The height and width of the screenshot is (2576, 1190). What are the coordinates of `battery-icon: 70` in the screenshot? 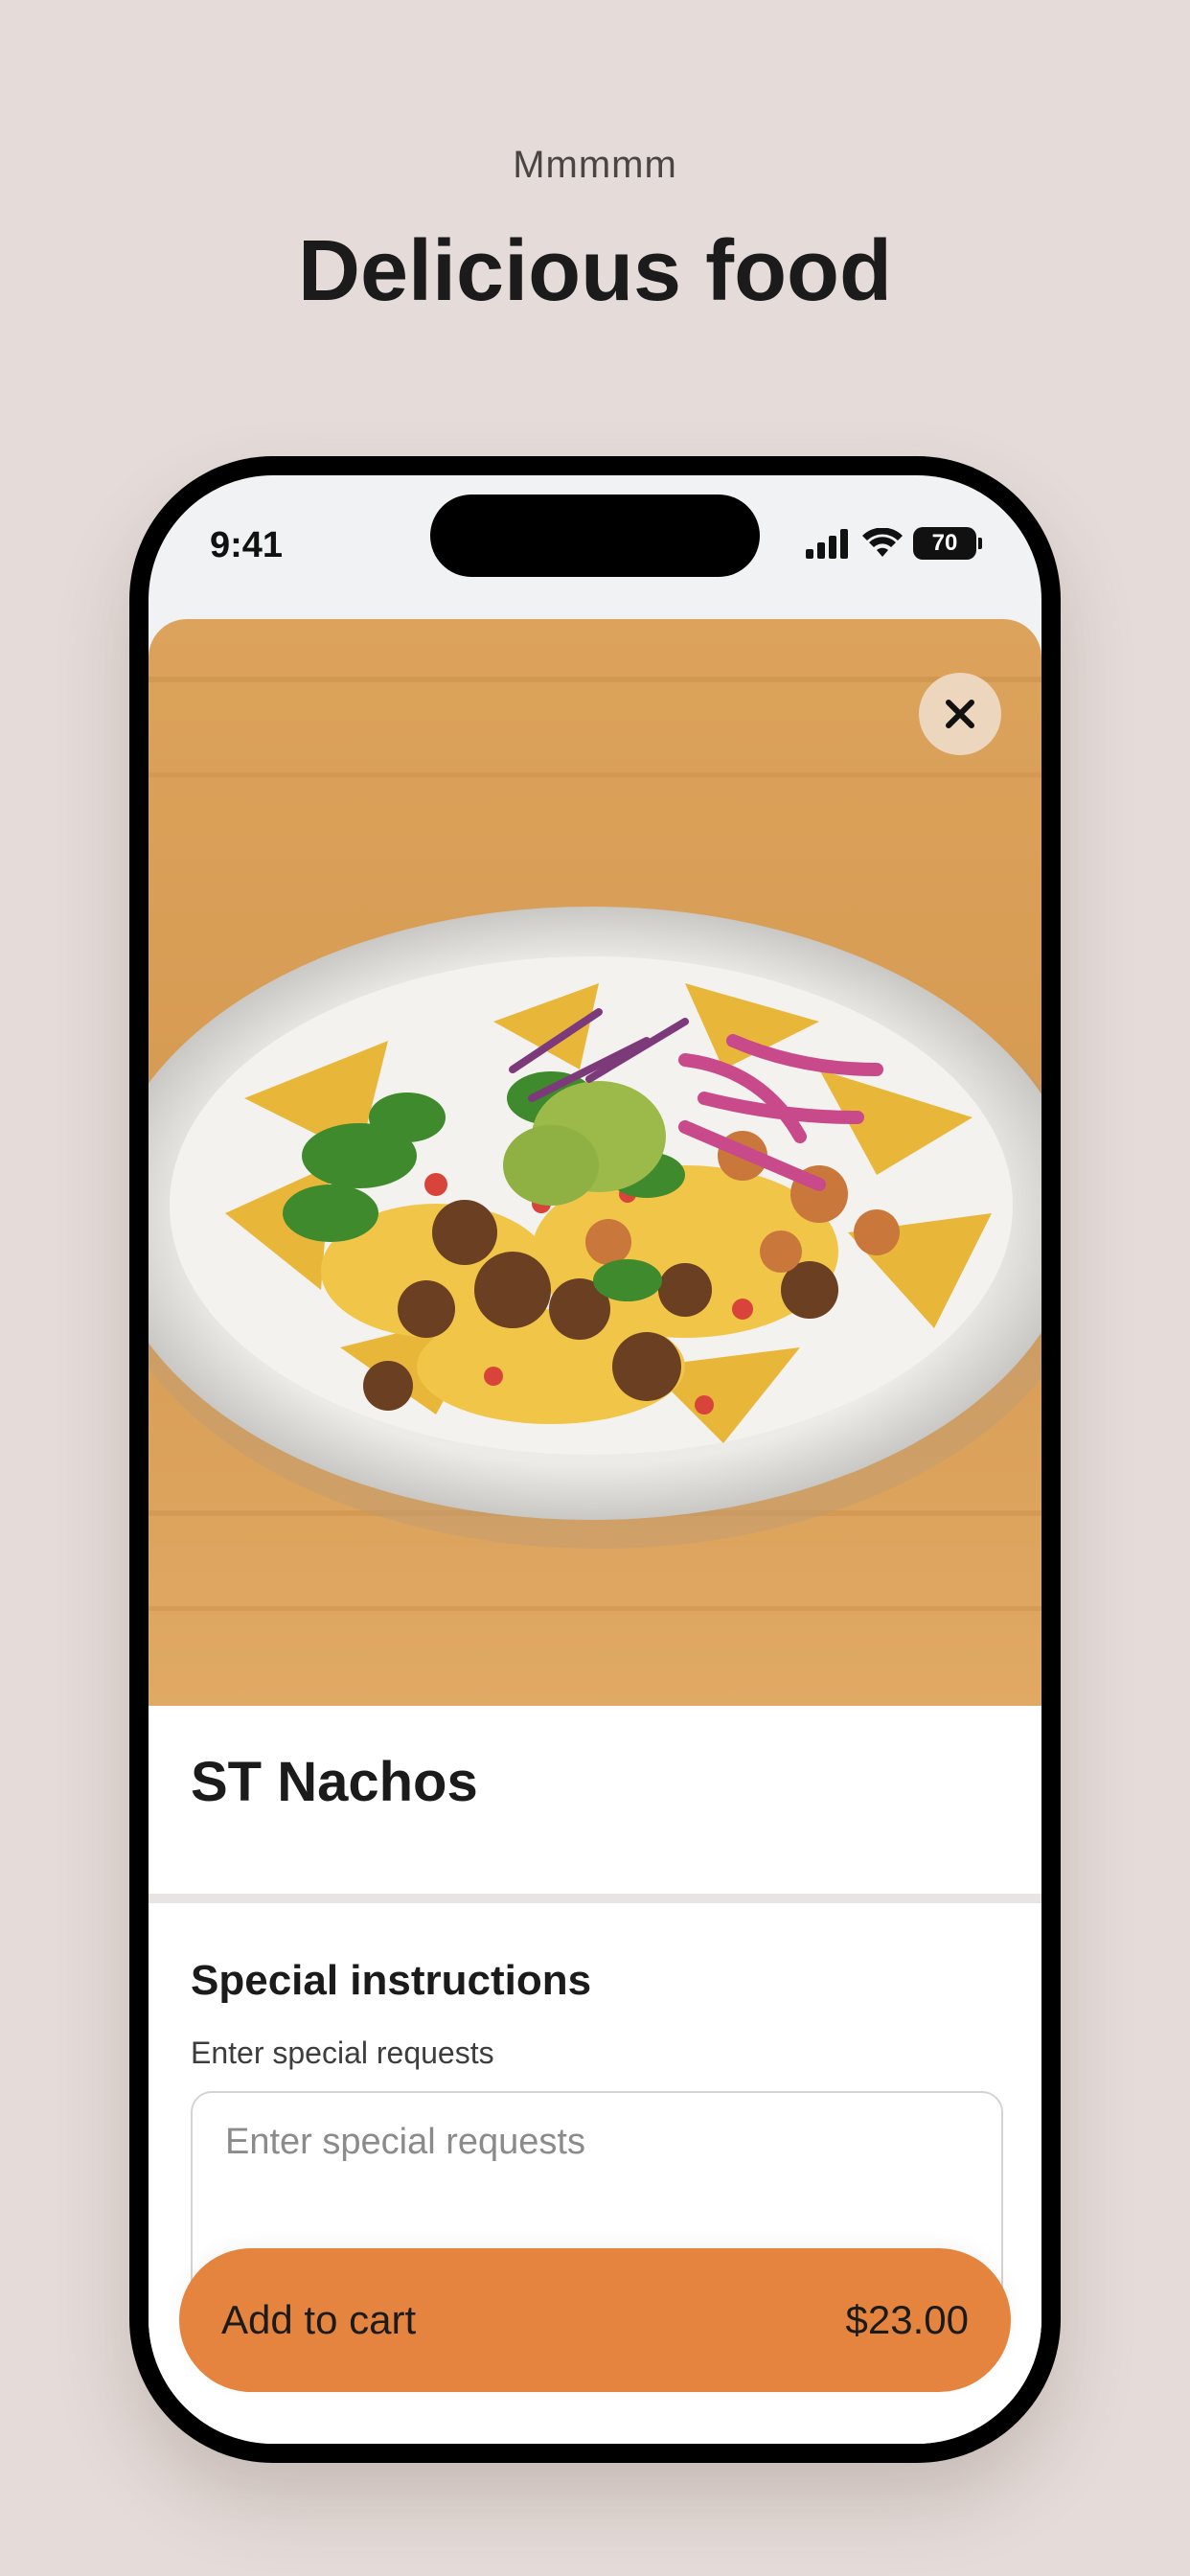 It's located at (948, 543).